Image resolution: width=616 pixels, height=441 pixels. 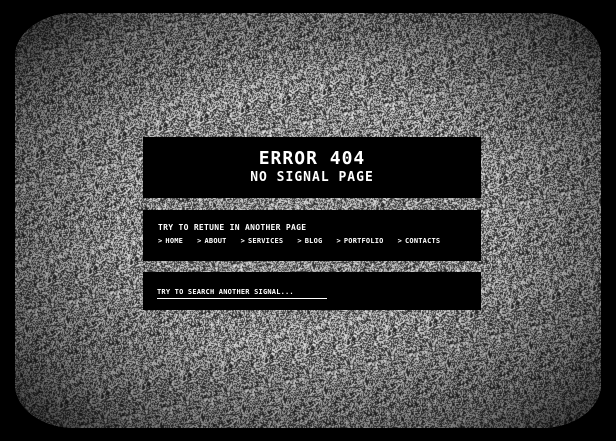 I want to click on nav-link-label: PORTFOLIO, so click(x=363, y=241).